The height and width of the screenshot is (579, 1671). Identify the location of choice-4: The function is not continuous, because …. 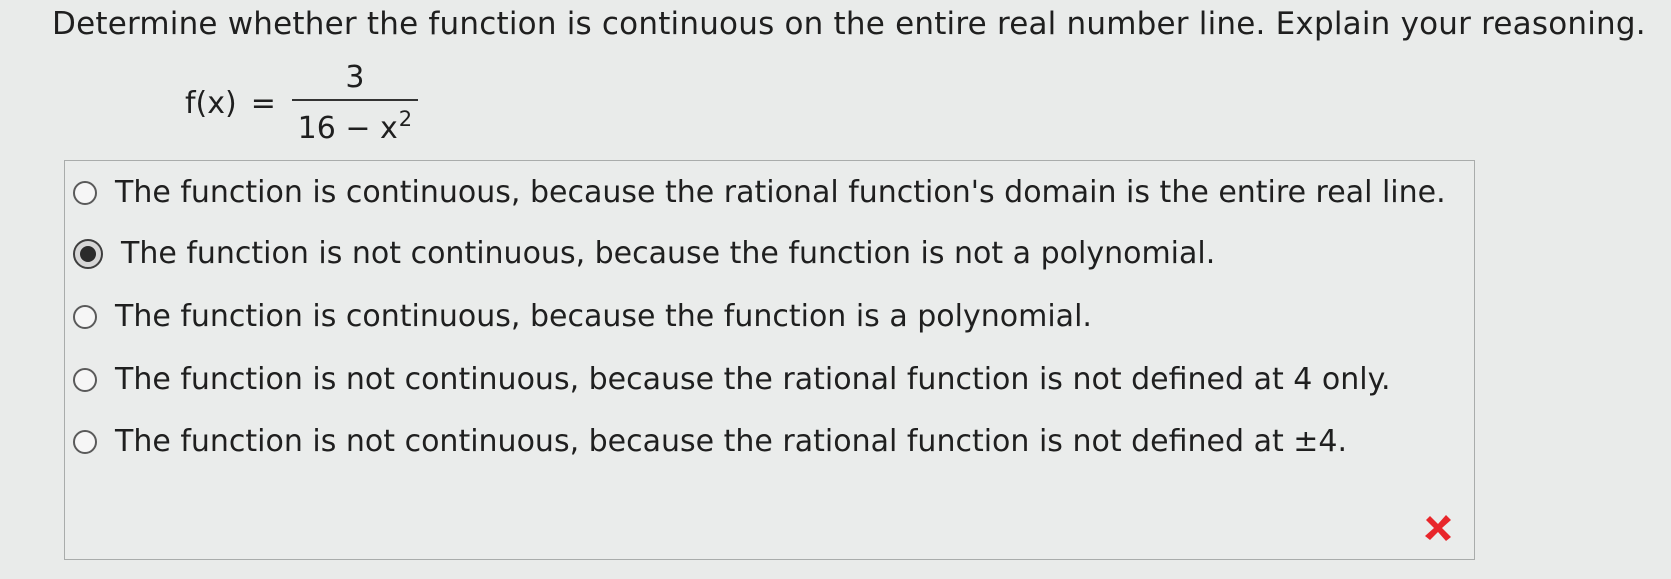
(732, 379).